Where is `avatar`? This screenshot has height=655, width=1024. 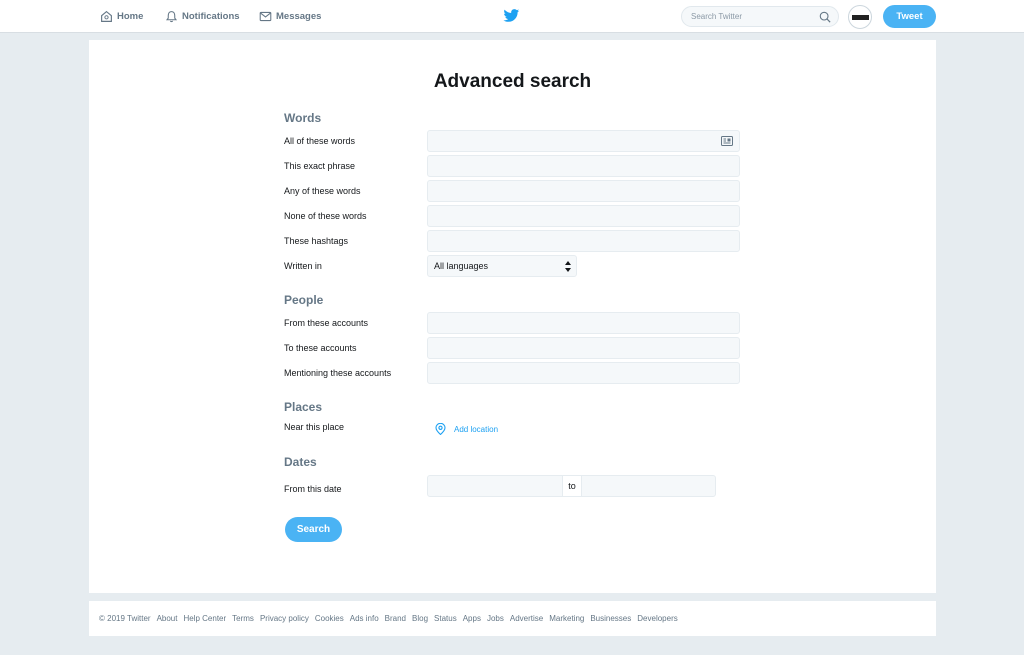 avatar is located at coordinates (860, 17).